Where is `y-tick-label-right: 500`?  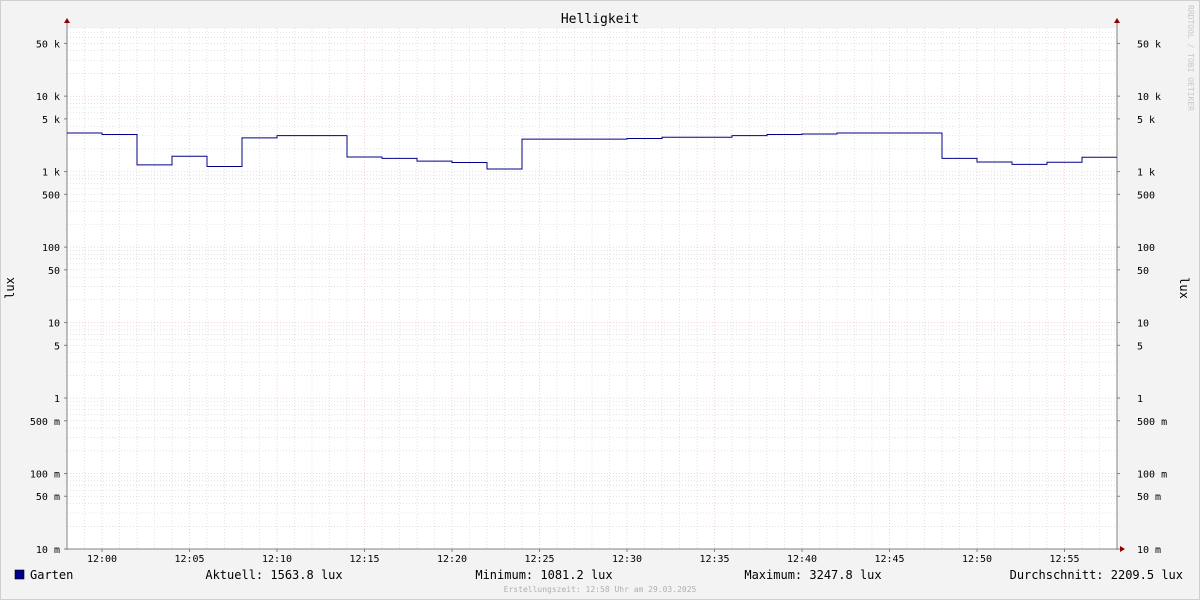 y-tick-label-right: 500 is located at coordinates (1146, 195).